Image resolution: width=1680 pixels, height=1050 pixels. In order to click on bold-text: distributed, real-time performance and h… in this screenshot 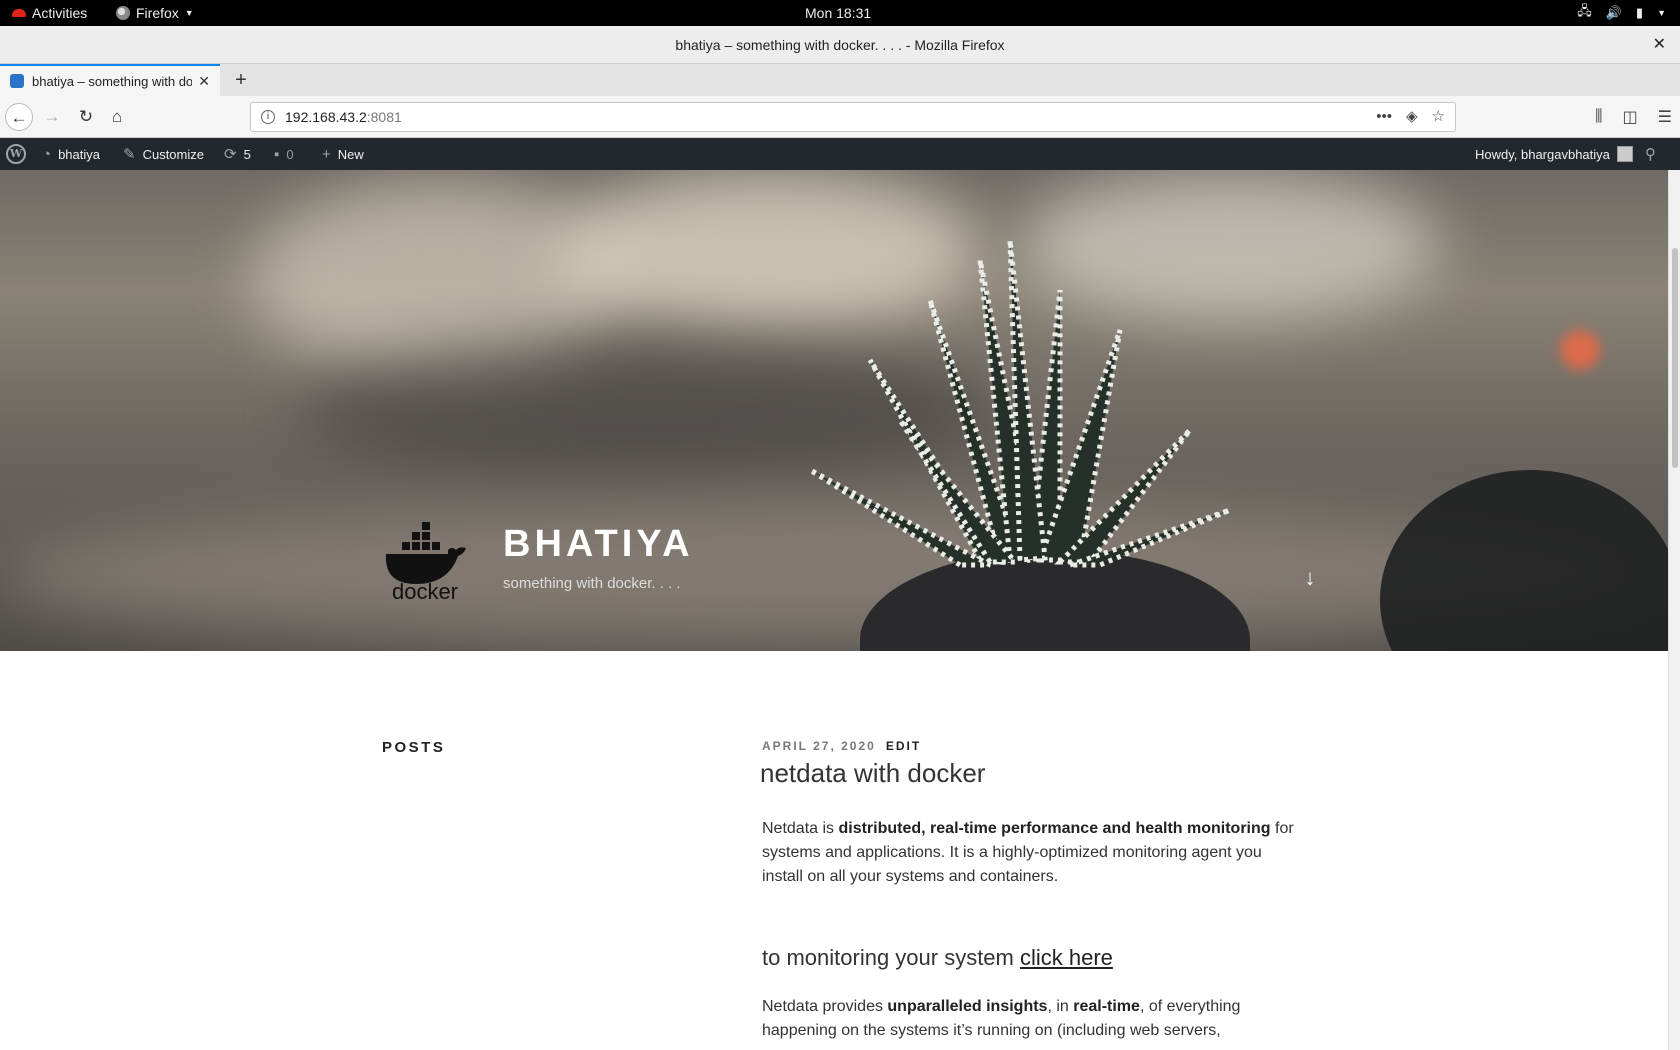, I will do `click(1054, 828)`.